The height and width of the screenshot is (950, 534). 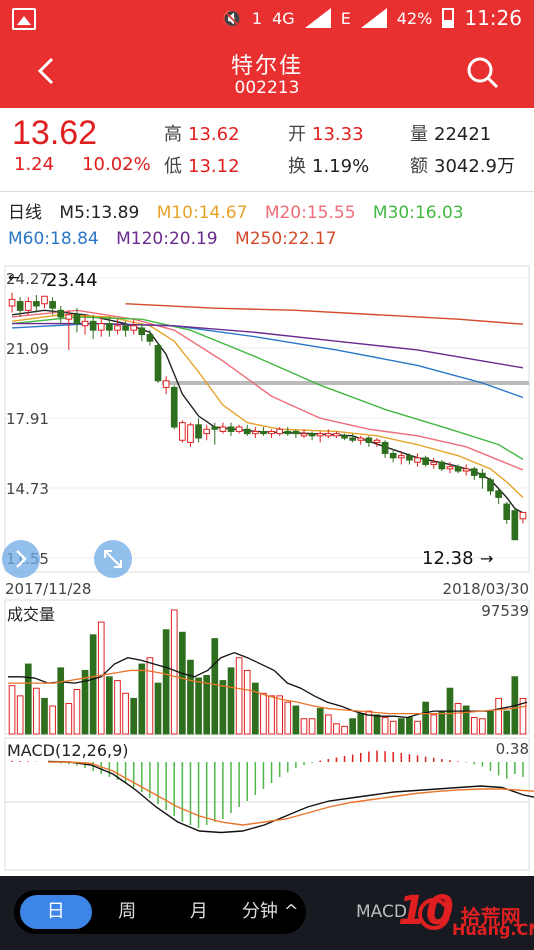 What do you see at coordinates (450, 133) in the screenshot?
I see `volume-cell: 量 22421` at bounding box center [450, 133].